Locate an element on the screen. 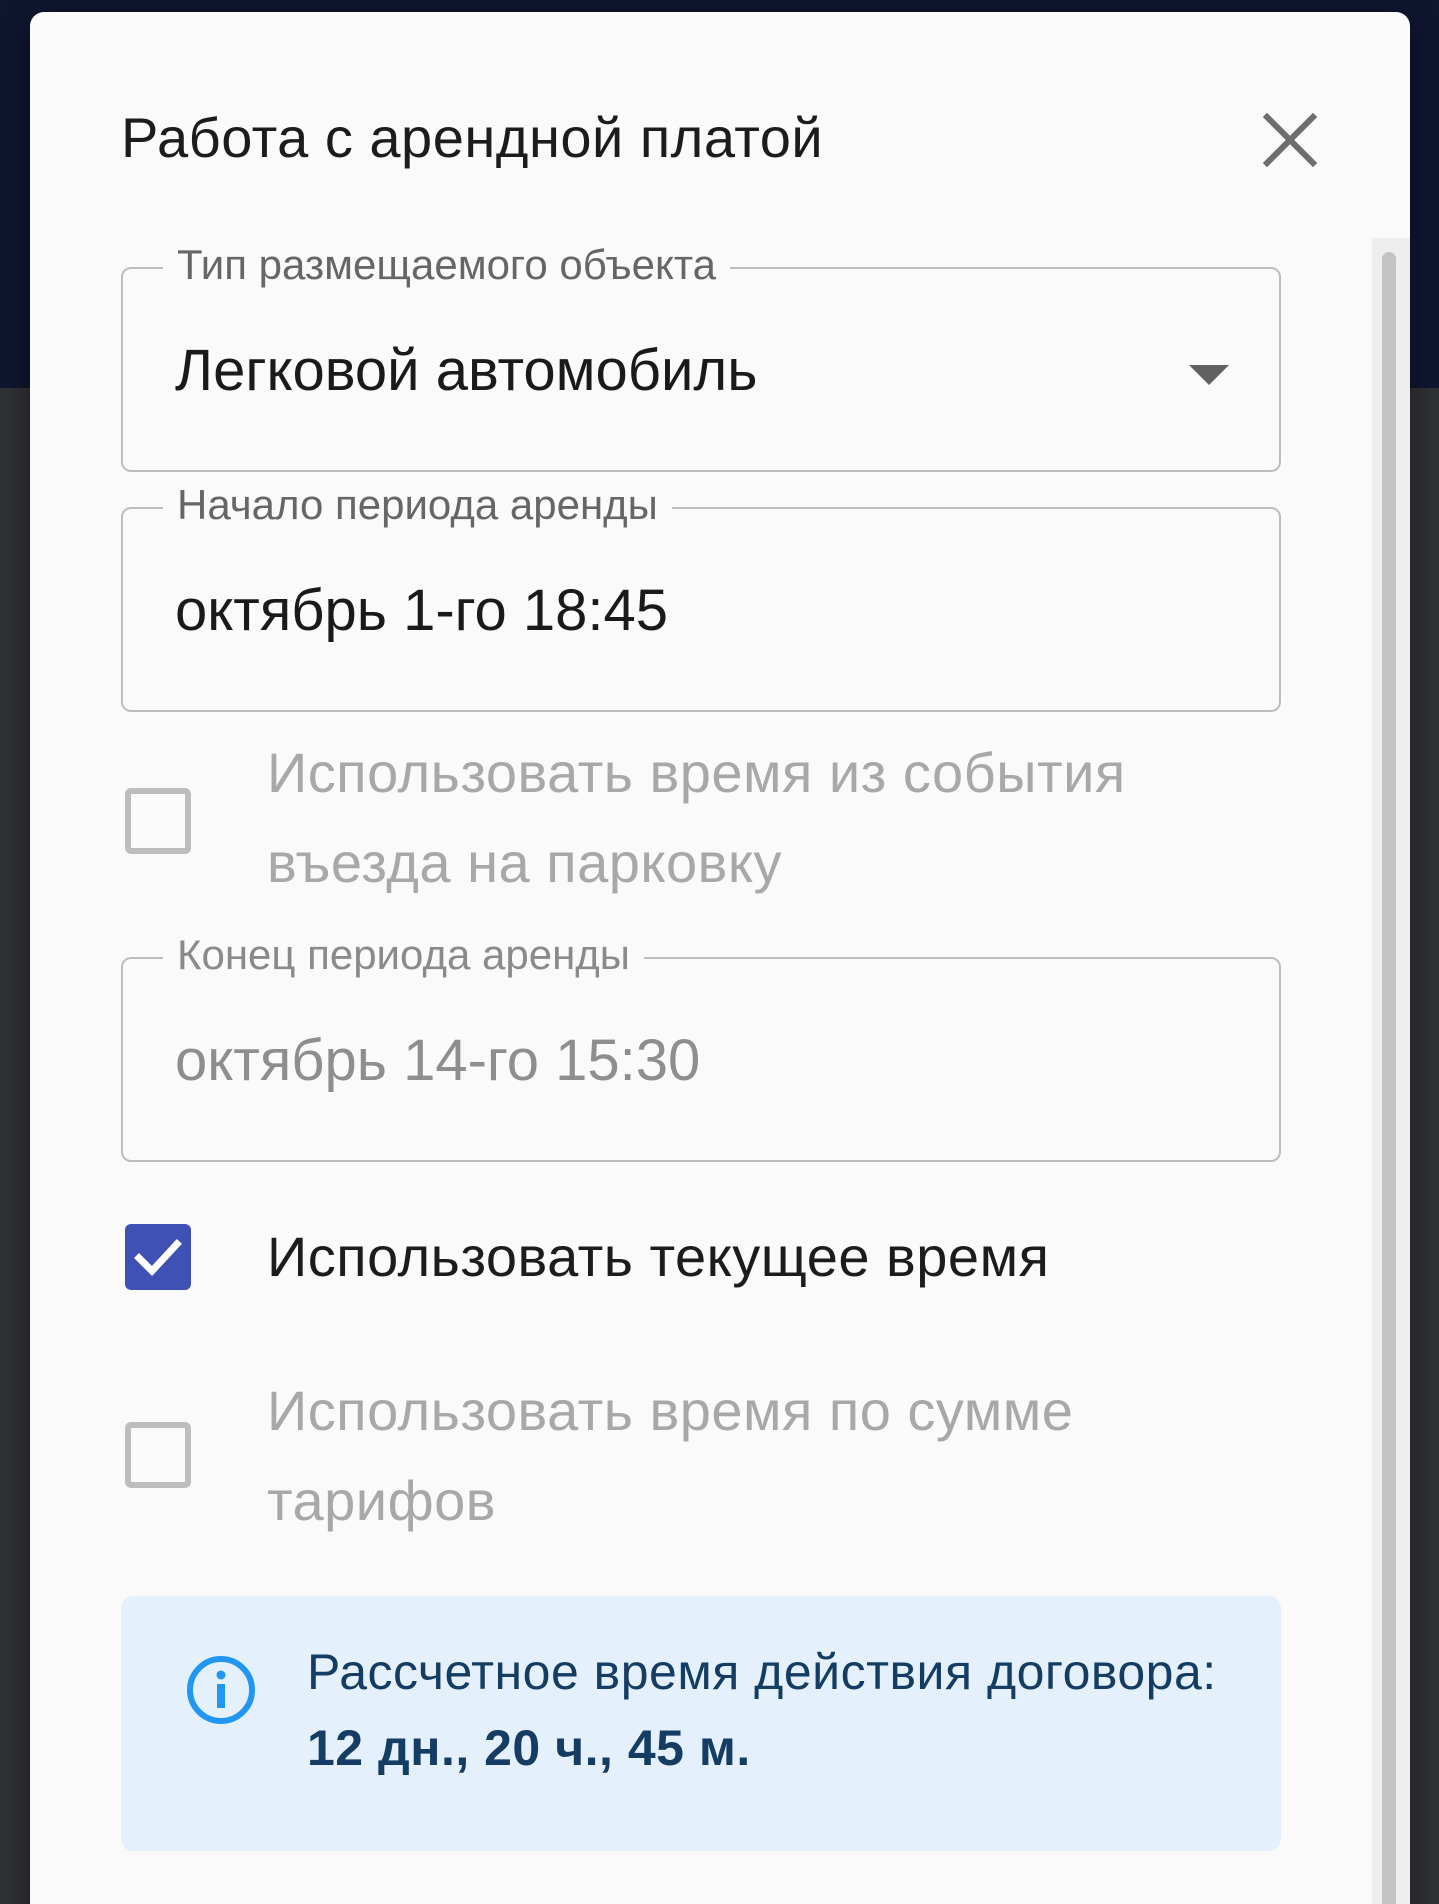 The image size is (1439, 1904). dropdown-arrow-icon is located at coordinates (1209, 375).